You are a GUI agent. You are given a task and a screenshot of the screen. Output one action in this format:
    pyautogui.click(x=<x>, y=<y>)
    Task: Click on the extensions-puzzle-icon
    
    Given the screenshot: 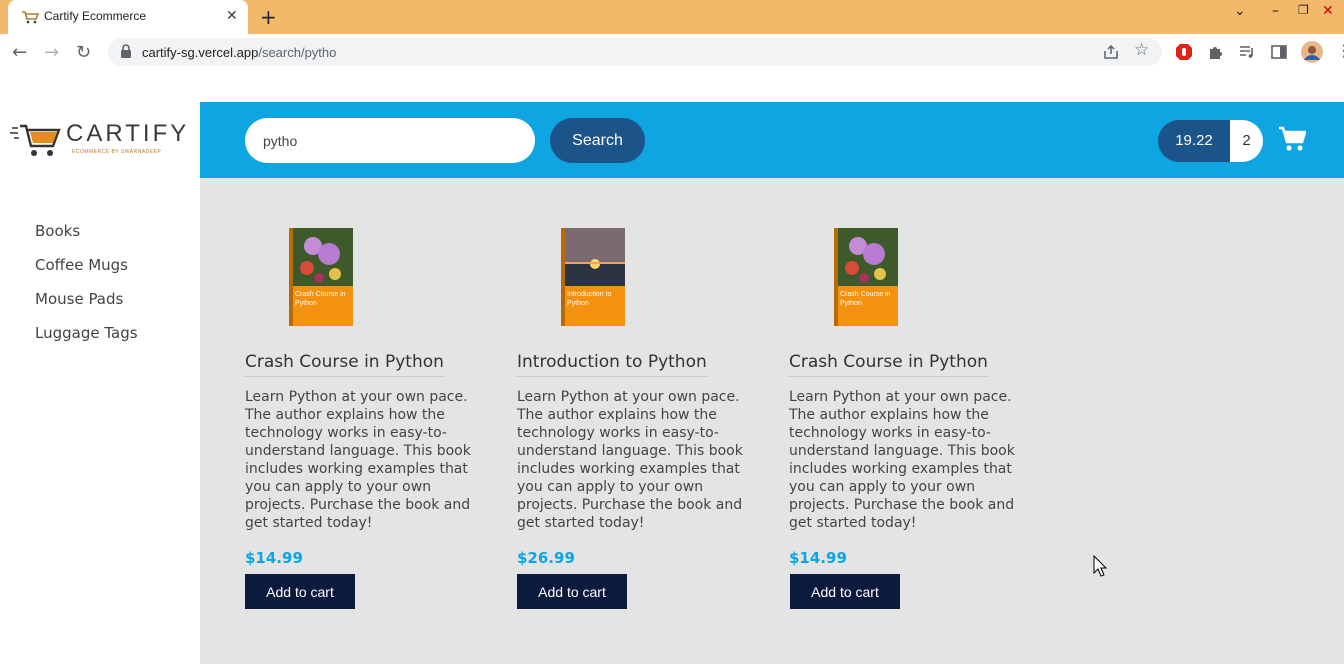 What is the action you would take?
    pyautogui.click(x=1216, y=52)
    